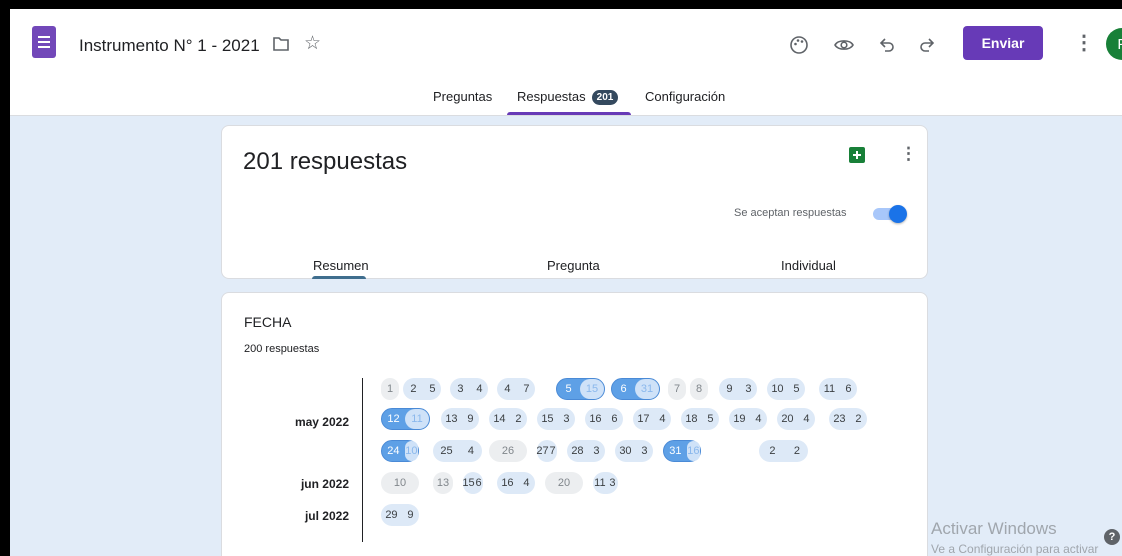  I want to click on date-chip: 26, so click(508, 451).